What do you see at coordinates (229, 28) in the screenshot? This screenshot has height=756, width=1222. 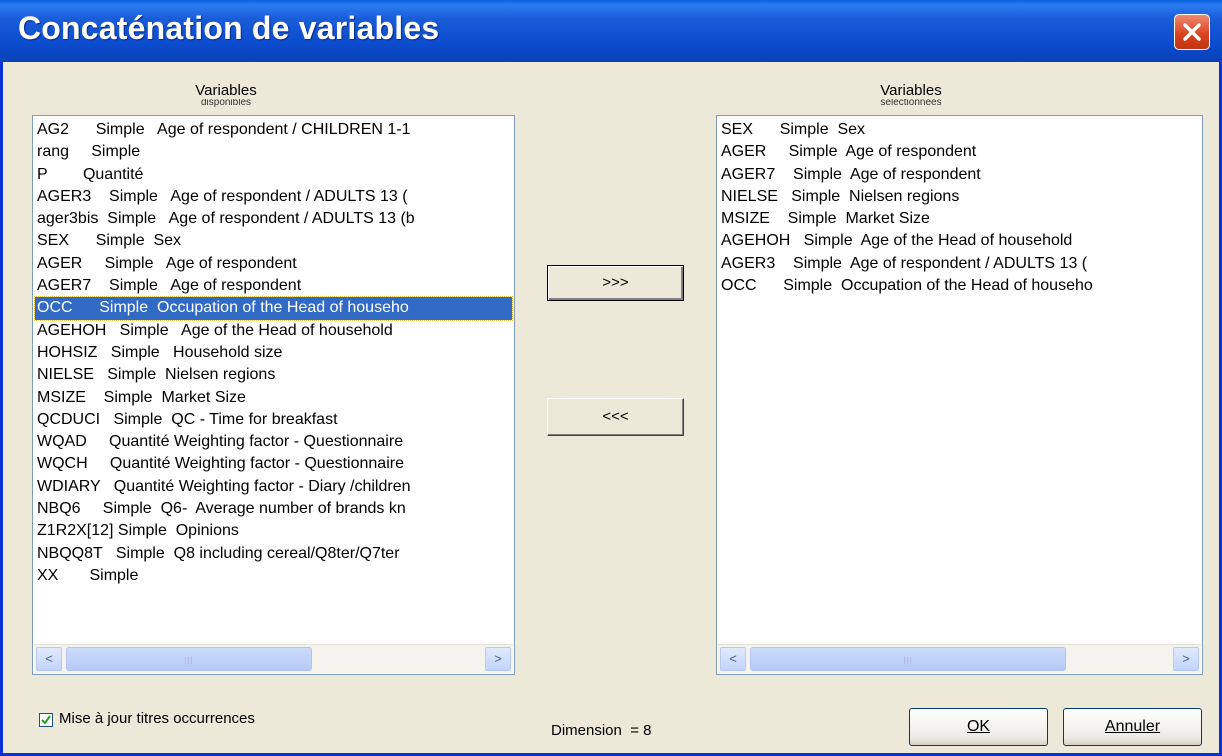 I see `window-title: Concaténation de variables` at bounding box center [229, 28].